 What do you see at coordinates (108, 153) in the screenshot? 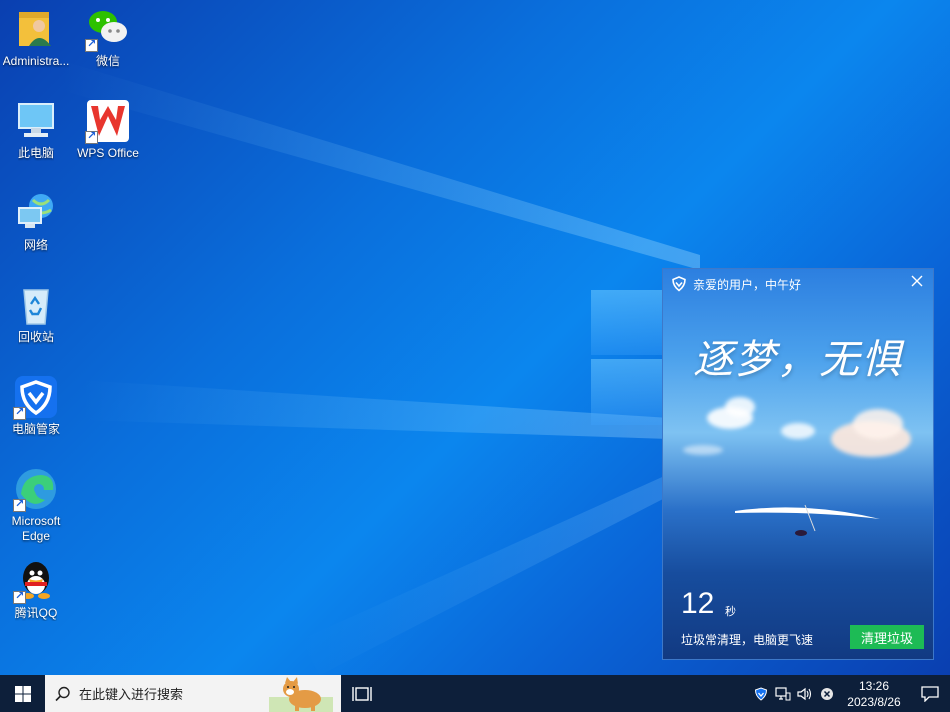
I see `desktop-icon-label: WPS Office` at bounding box center [108, 153].